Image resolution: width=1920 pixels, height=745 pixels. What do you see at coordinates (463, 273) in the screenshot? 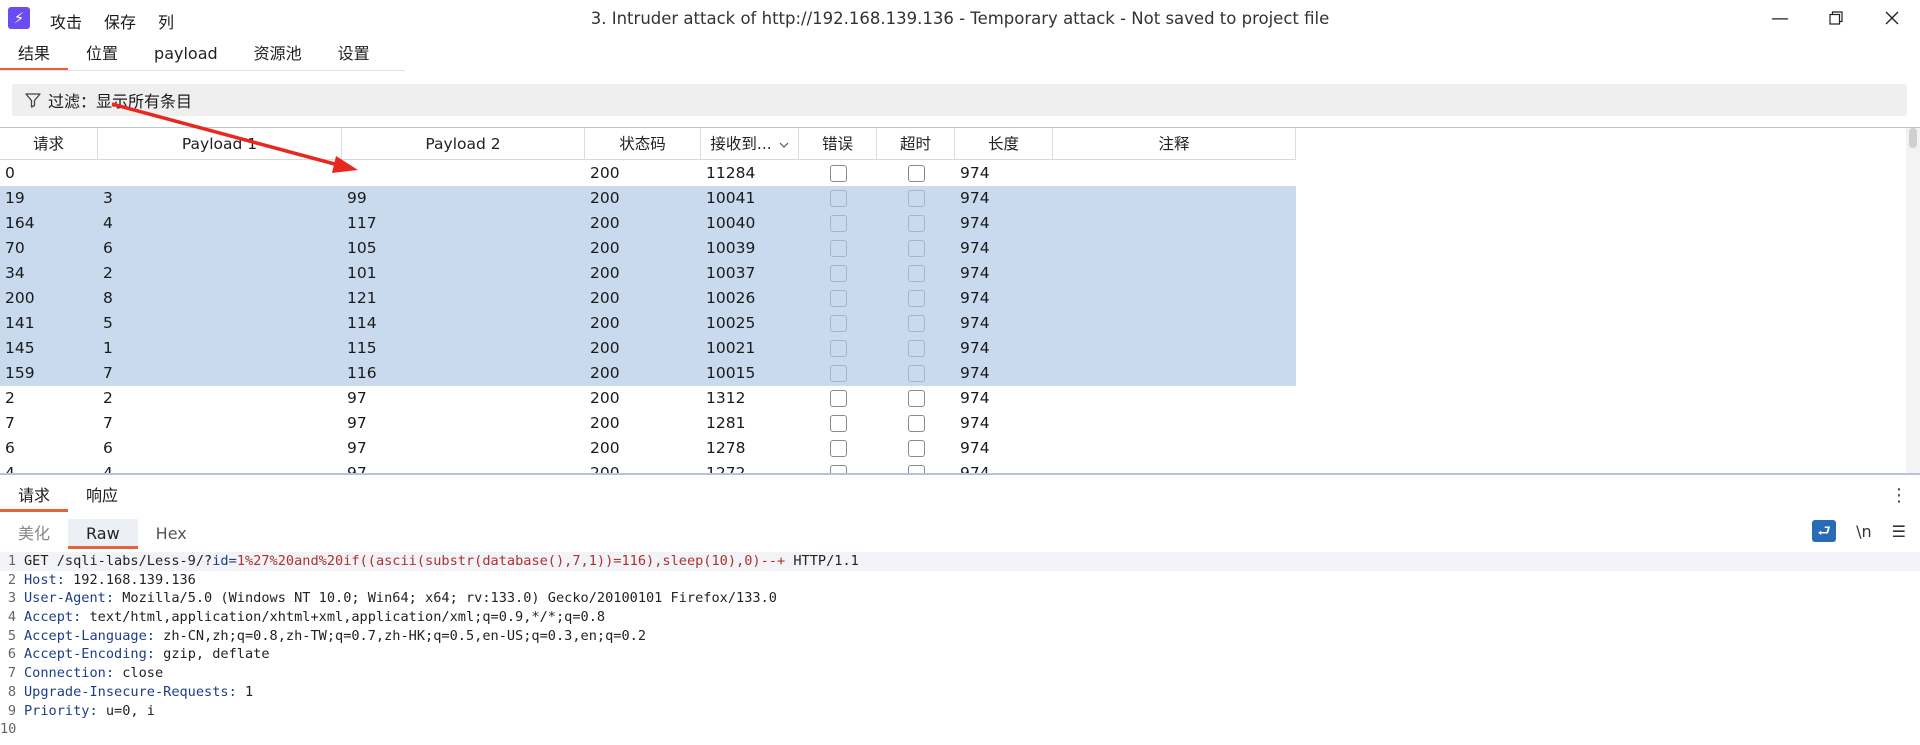
I see `cell-payload2: 101` at bounding box center [463, 273].